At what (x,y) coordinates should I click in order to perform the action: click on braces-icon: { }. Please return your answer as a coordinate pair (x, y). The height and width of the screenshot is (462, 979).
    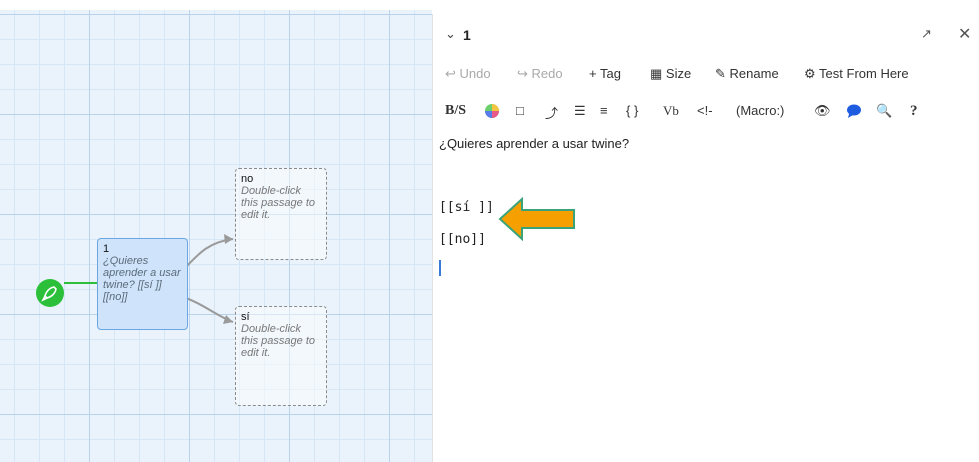
    Looking at the image, I should click on (632, 110).